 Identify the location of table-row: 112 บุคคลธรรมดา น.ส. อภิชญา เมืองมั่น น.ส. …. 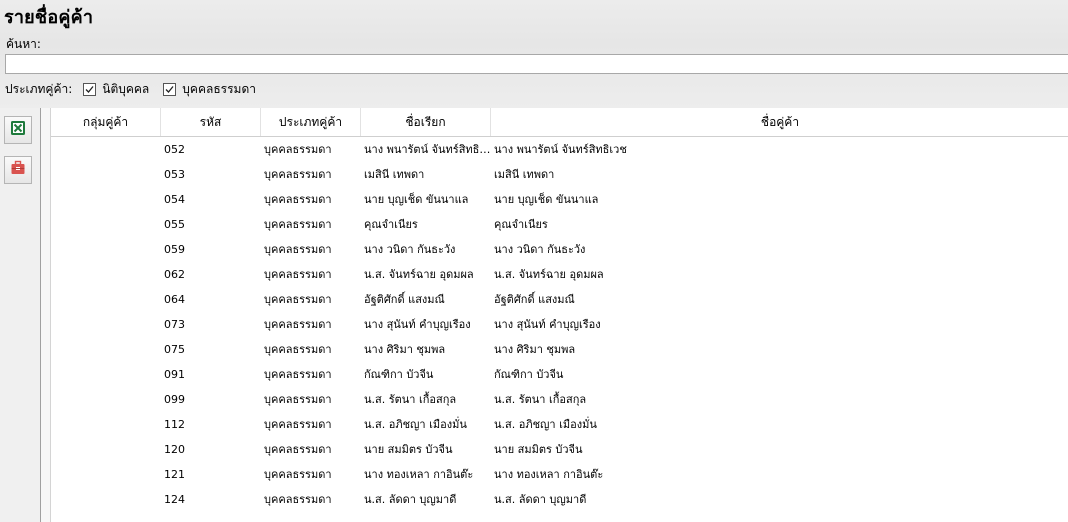
(559, 424).